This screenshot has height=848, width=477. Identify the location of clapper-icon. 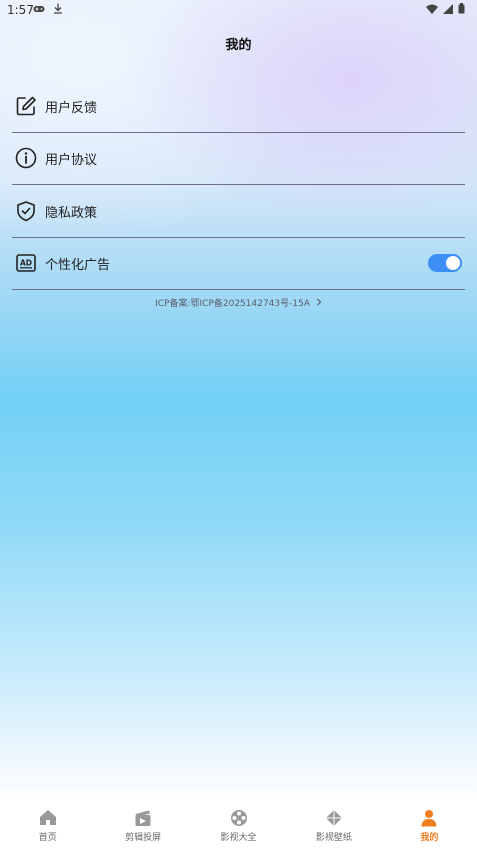
(143, 818).